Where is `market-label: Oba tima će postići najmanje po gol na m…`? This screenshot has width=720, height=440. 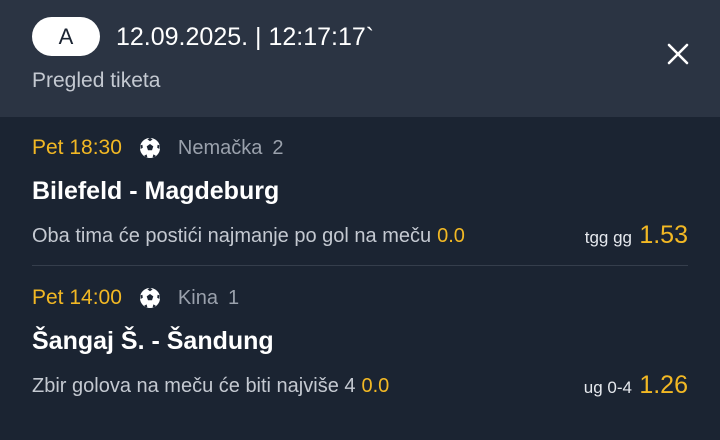
market-label: Oba tima će postići najmanje po gol na m… is located at coordinates (232, 236).